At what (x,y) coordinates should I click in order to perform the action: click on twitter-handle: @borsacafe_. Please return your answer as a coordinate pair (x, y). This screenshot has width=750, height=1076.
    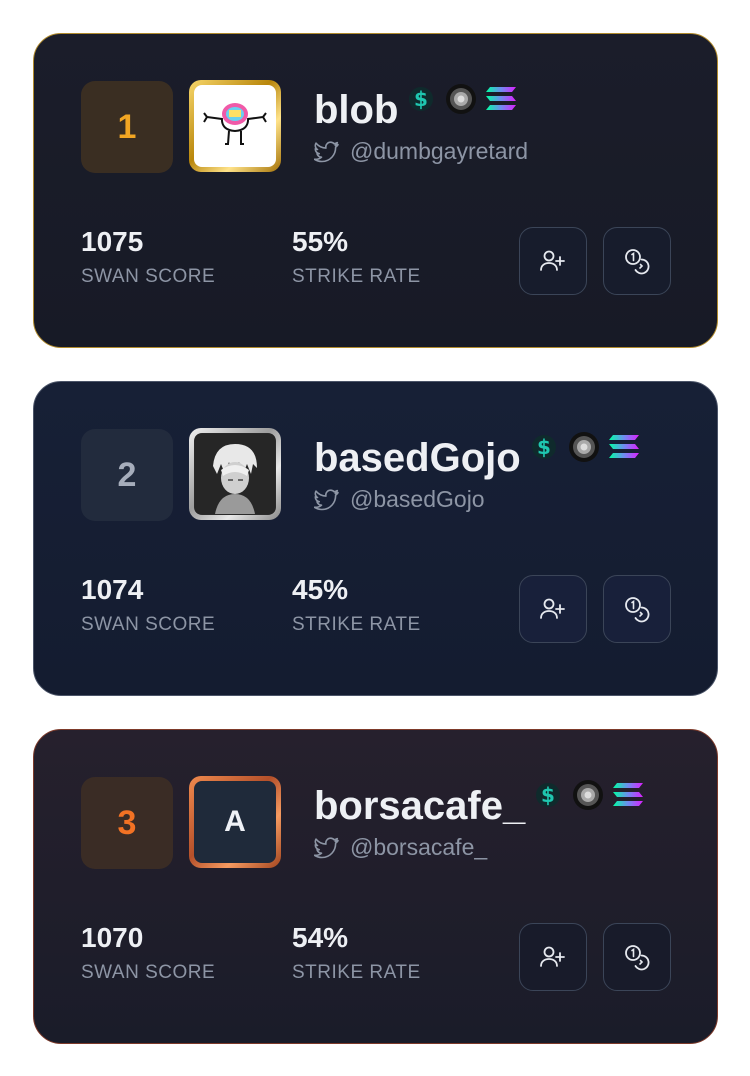
    Looking at the image, I should click on (418, 847).